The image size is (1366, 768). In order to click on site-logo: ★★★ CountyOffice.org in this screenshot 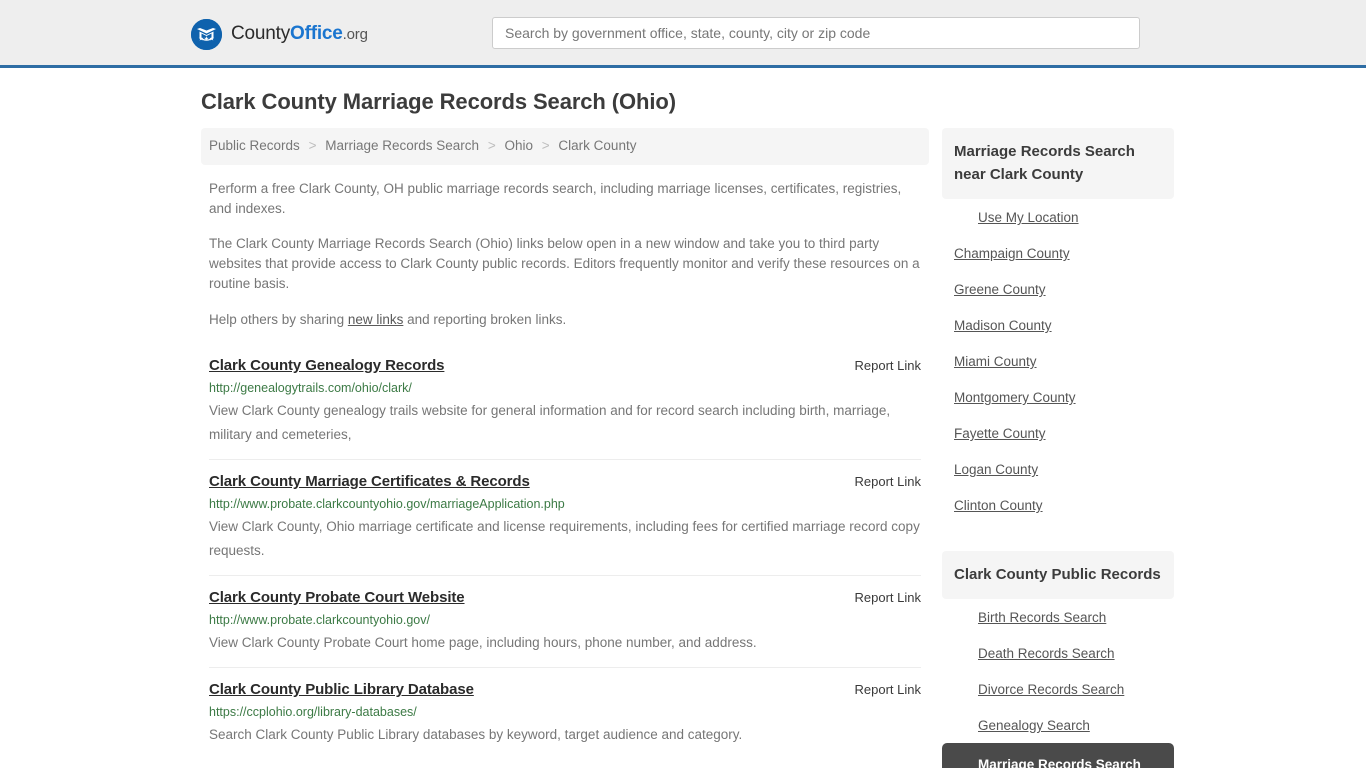, I will do `click(279, 34)`.